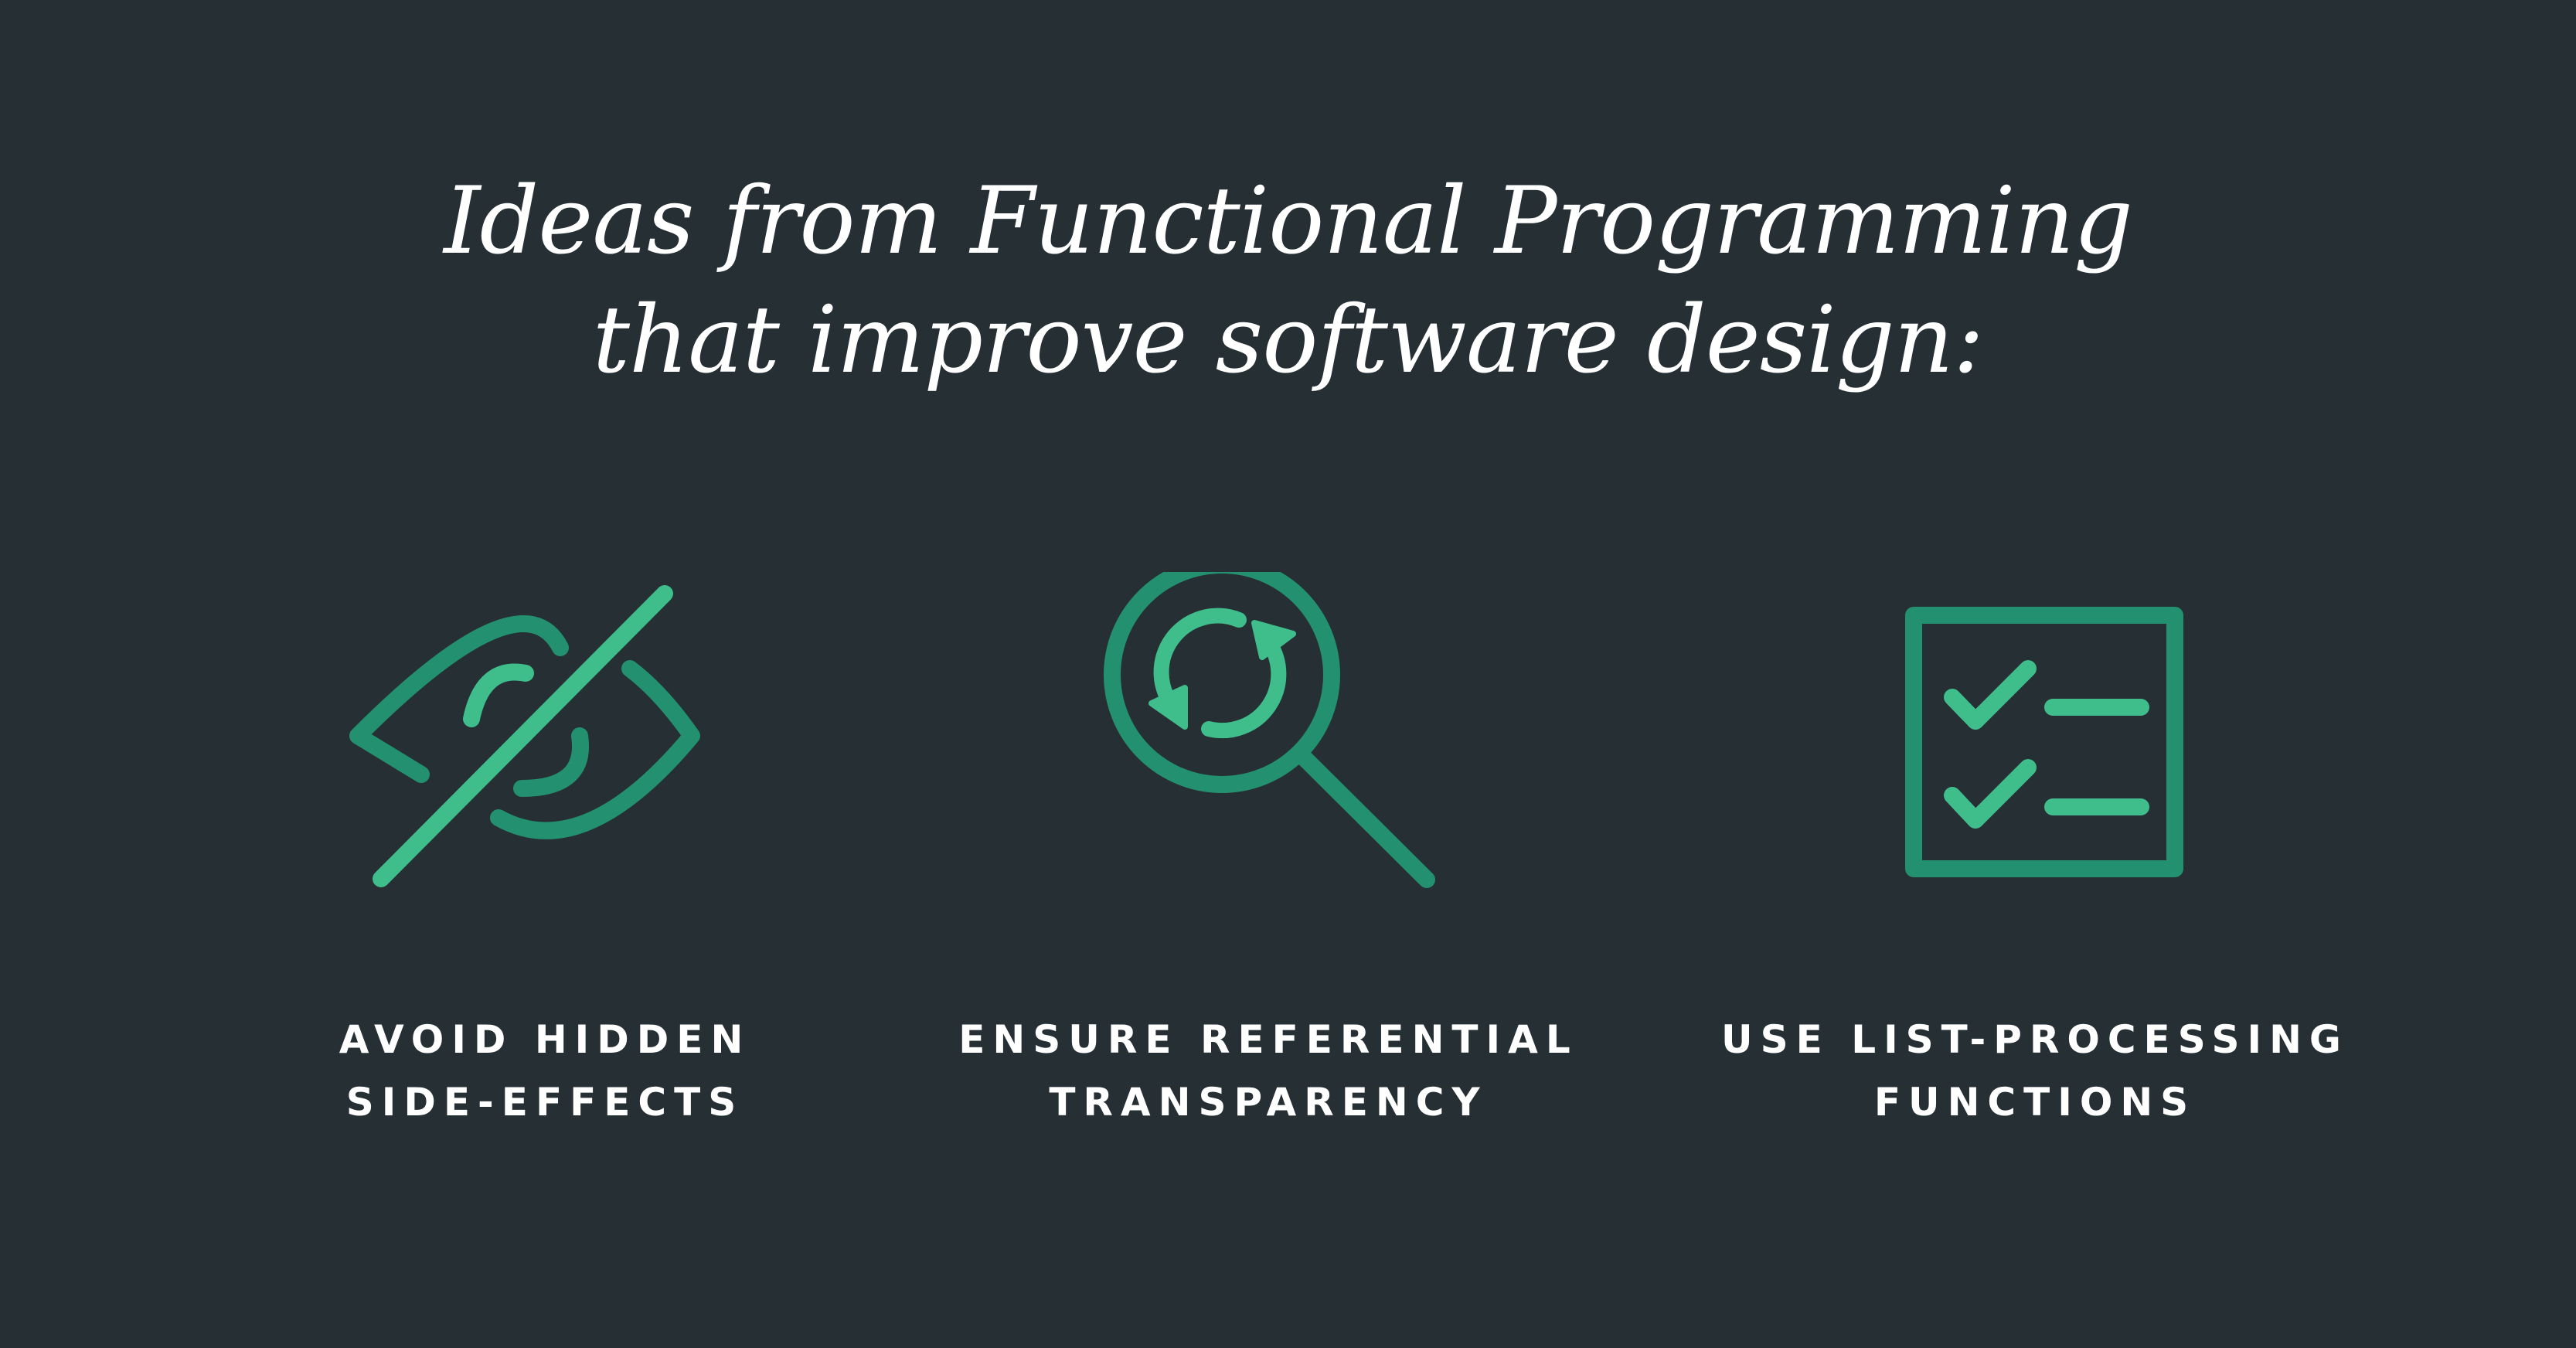  What do you see at coordinates (545, 742) in the screenshot?
I see `eye-slash-icon` at bounding box center [545, 742].